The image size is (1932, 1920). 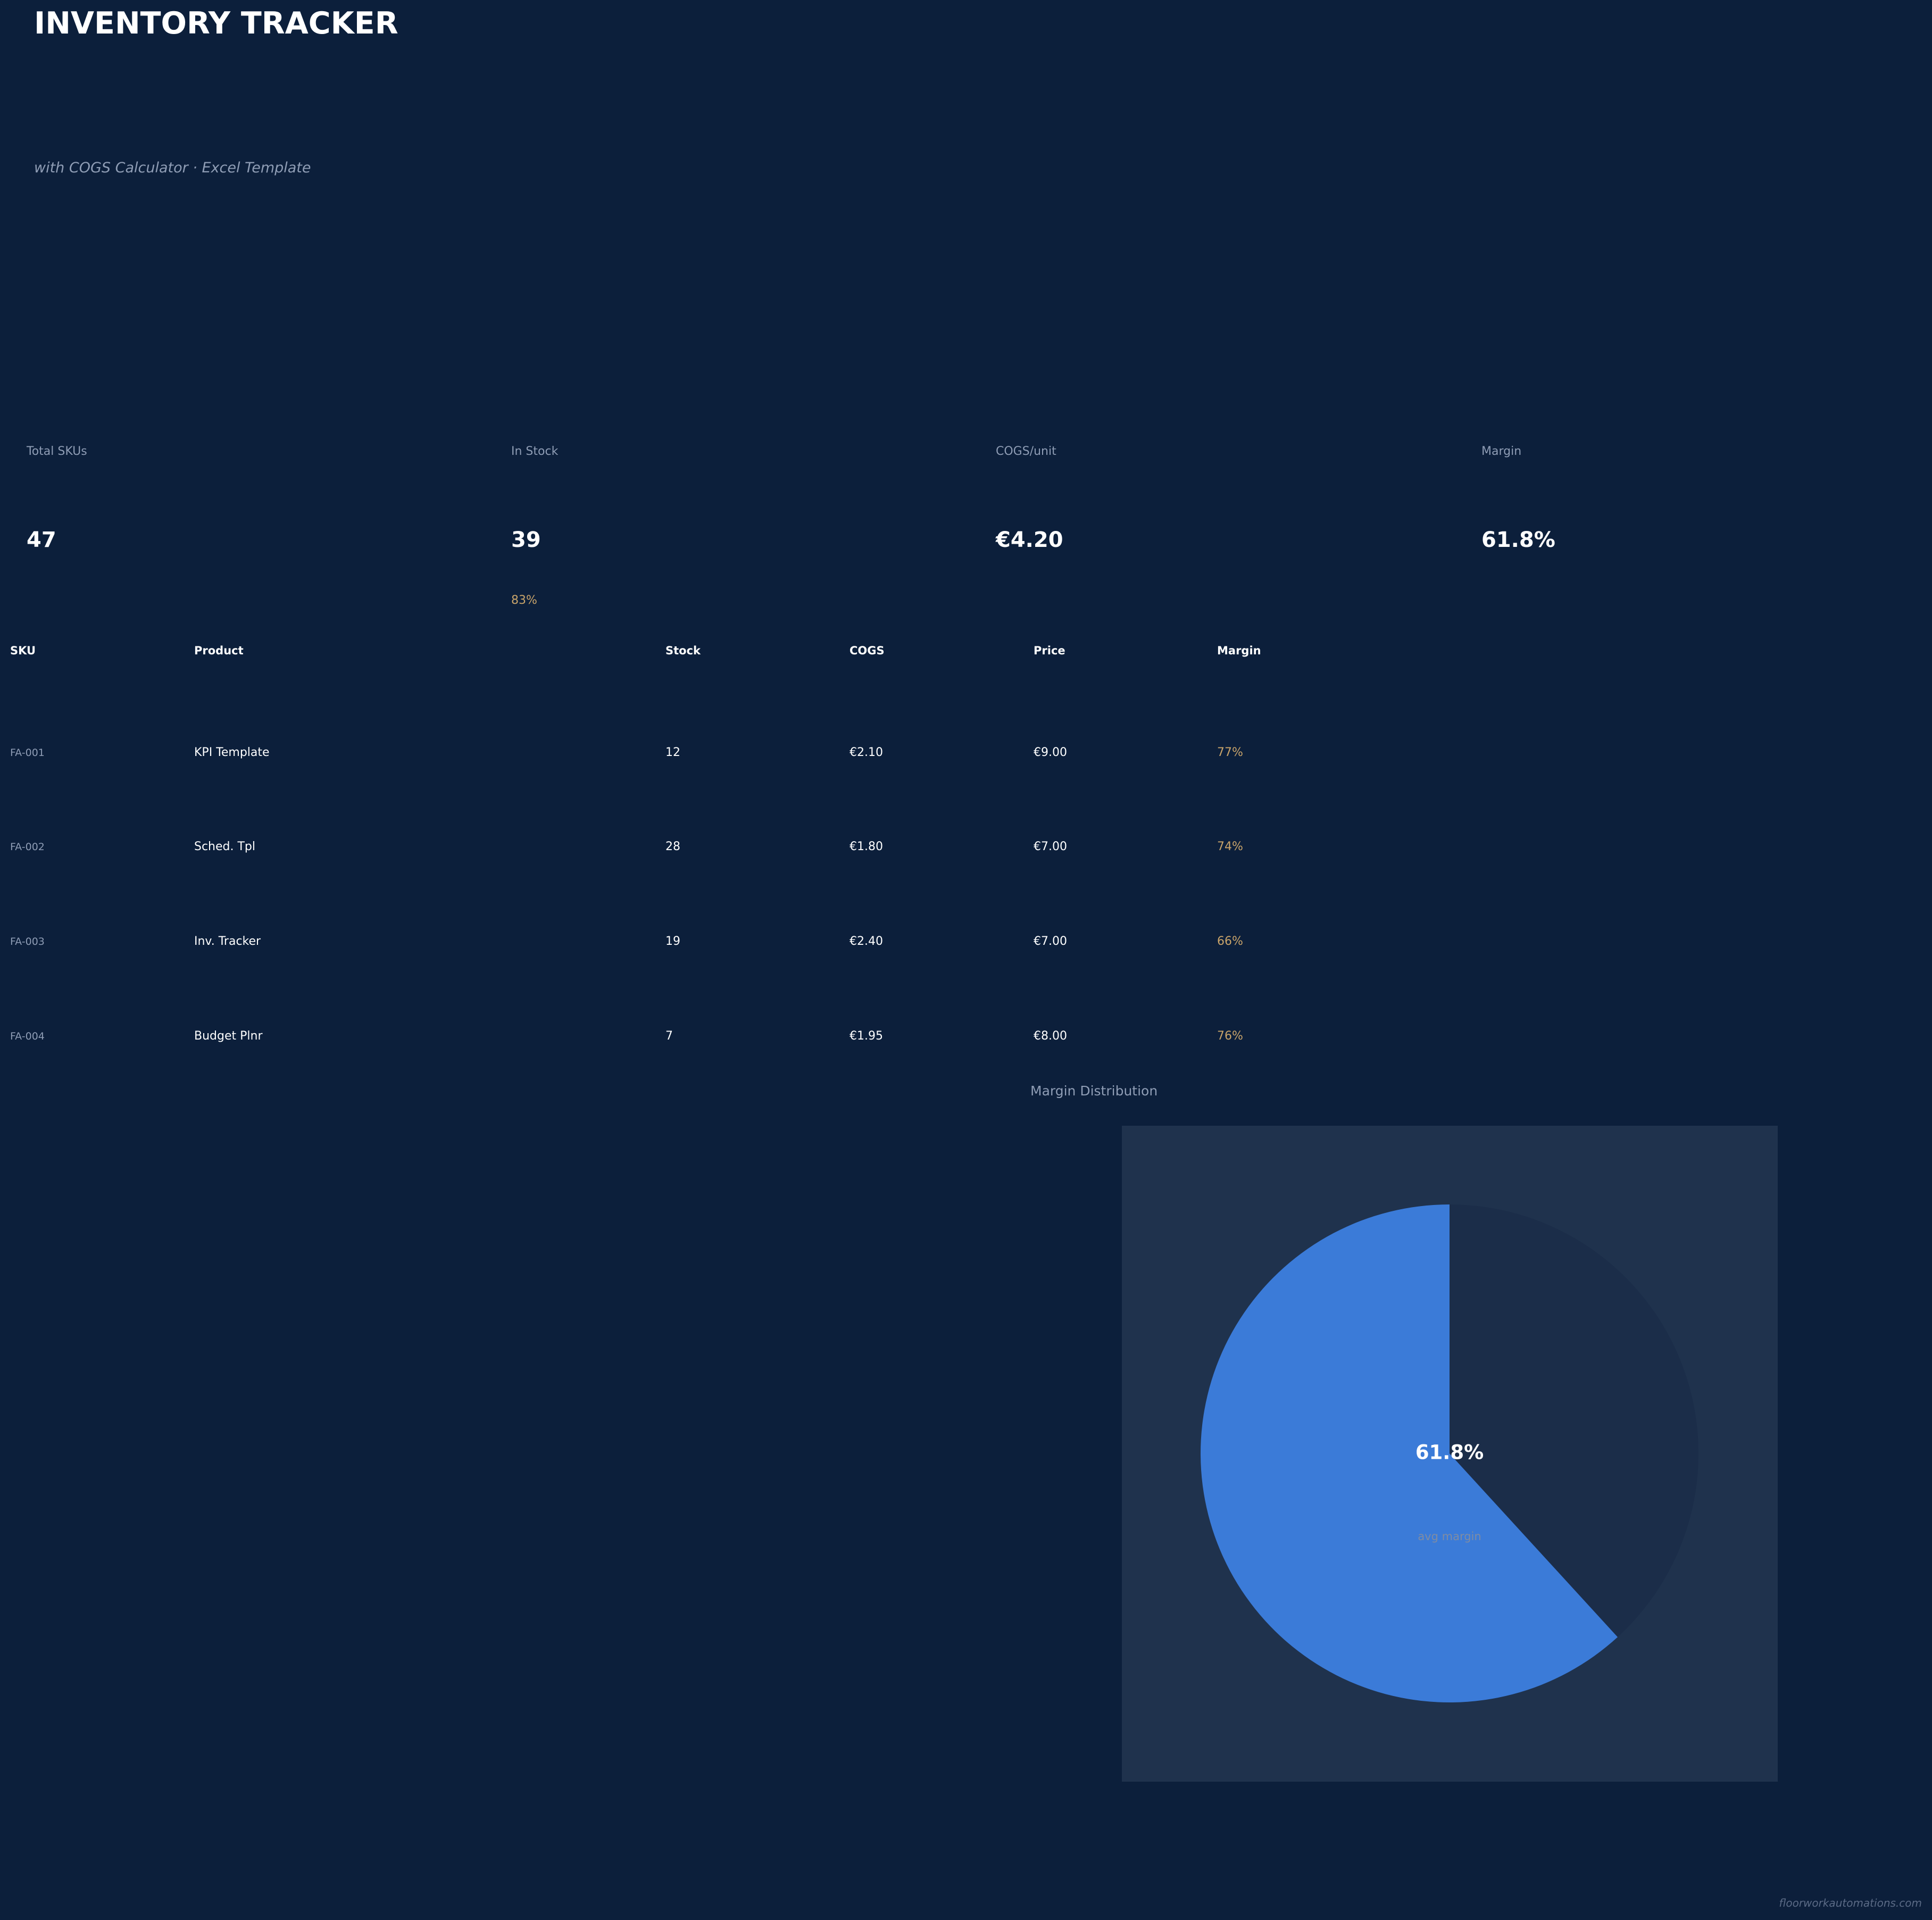 What do you see at coordinates (232, 752) in the screenshot?
I see `cell-product: KPI Template` at bounding box center [232, 752].